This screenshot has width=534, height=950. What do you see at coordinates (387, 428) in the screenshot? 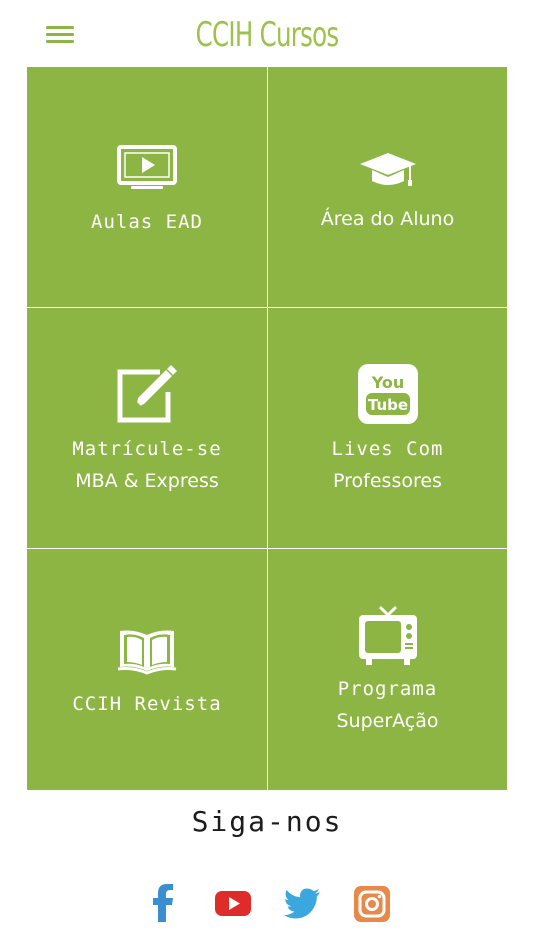
I see `tile-lives-com-professores: You Tube Lives Com Professores` at bounding box center [387, 428].